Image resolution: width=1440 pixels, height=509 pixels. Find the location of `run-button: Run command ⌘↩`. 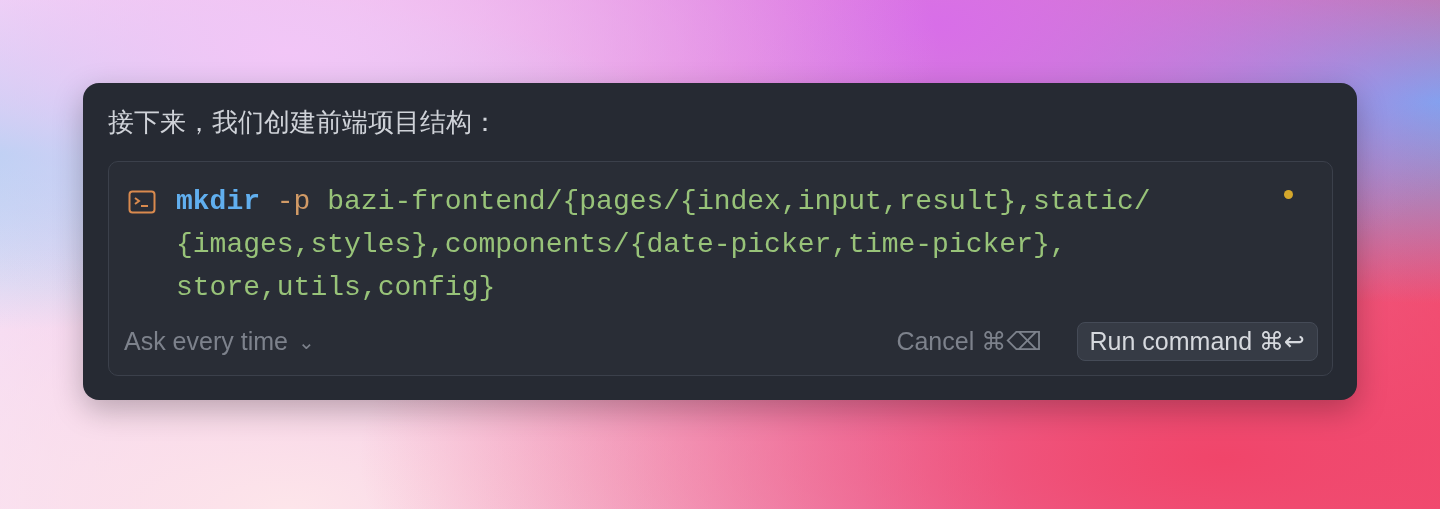

run-button: Run command ⌘↩ is located at coordinates (1197, 341).